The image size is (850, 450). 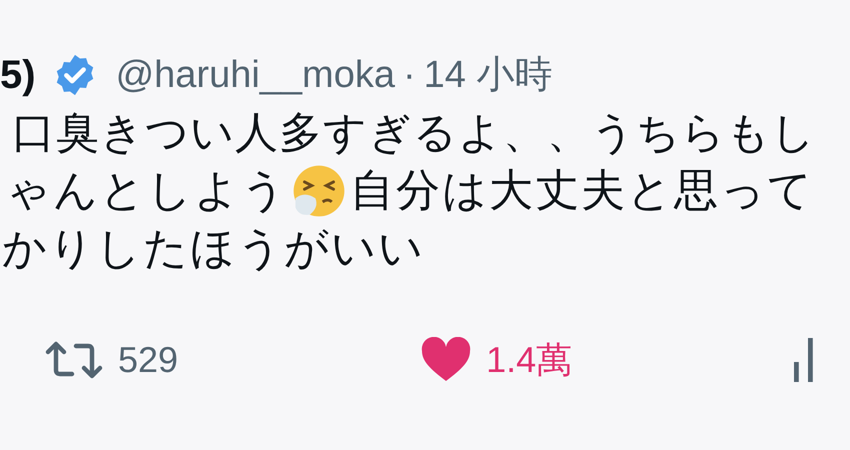 I want to click on post-time: 14 小時, so click(x=488, y=75).